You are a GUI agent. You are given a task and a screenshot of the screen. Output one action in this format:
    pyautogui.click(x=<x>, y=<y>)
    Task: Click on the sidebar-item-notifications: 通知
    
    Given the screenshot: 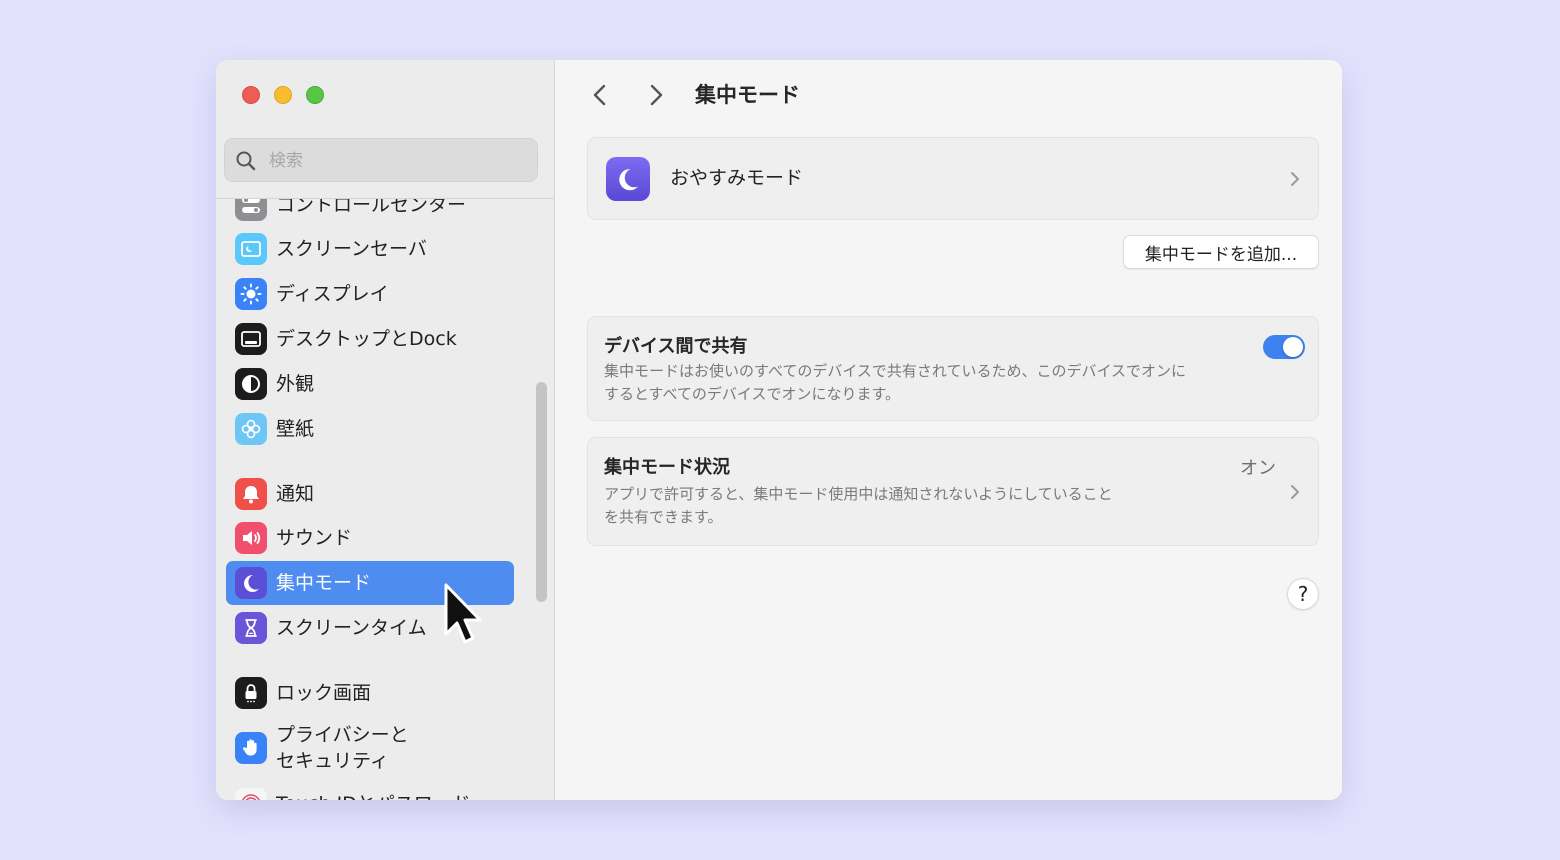 What is the action you would take?
    pyautogui.click(x=370, y=494)
    